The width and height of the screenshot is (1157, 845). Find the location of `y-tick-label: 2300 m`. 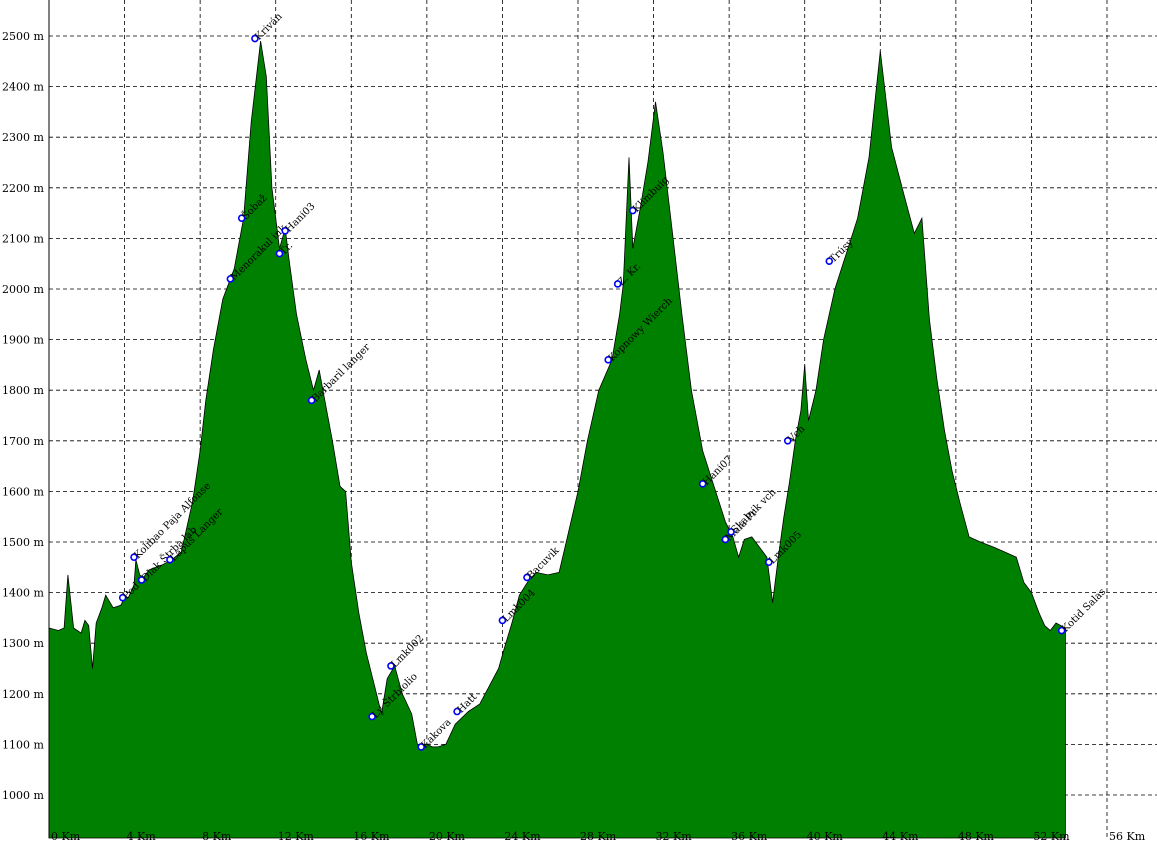

y-tick-label: 2300 m is located at coordinates (23, 137).